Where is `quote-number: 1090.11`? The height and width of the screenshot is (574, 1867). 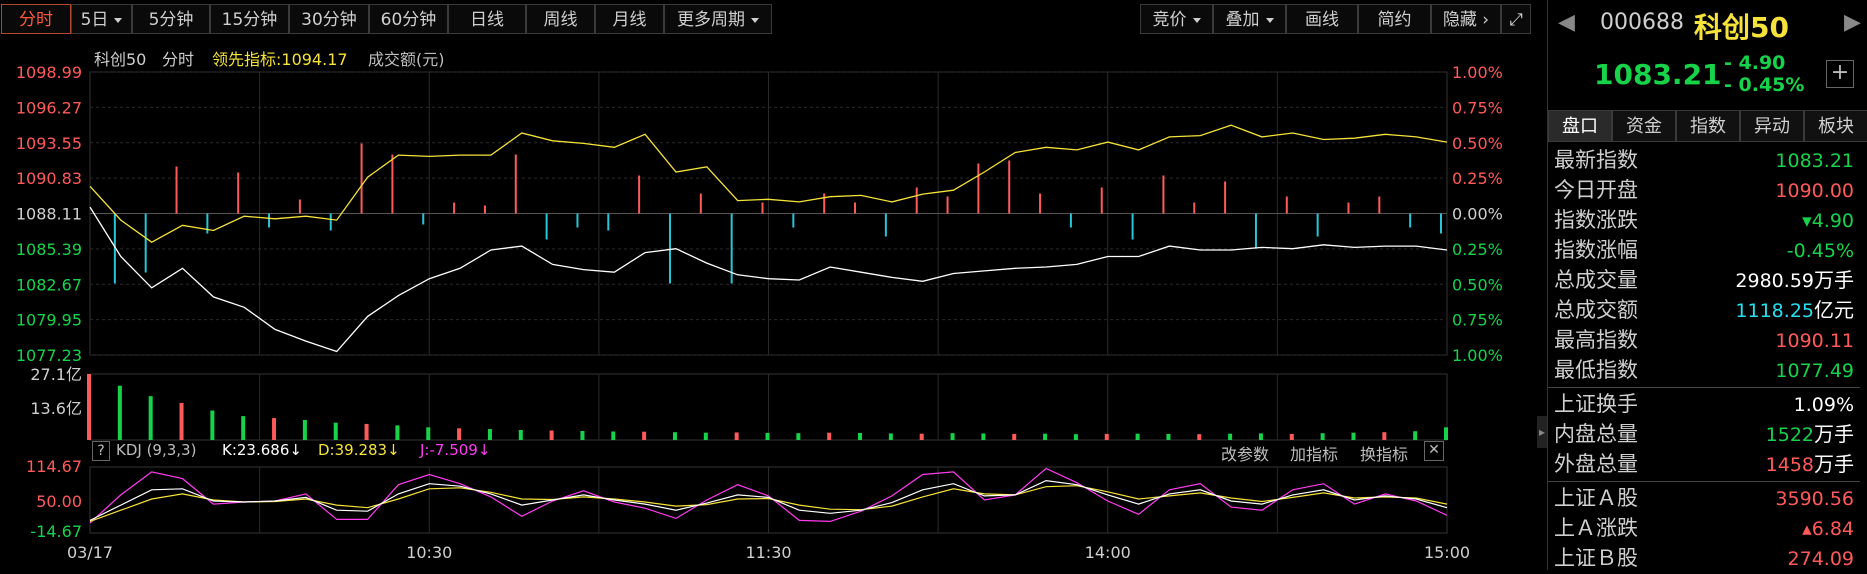 quote-number: 1090.11 is located at coordinates (1814, 341).